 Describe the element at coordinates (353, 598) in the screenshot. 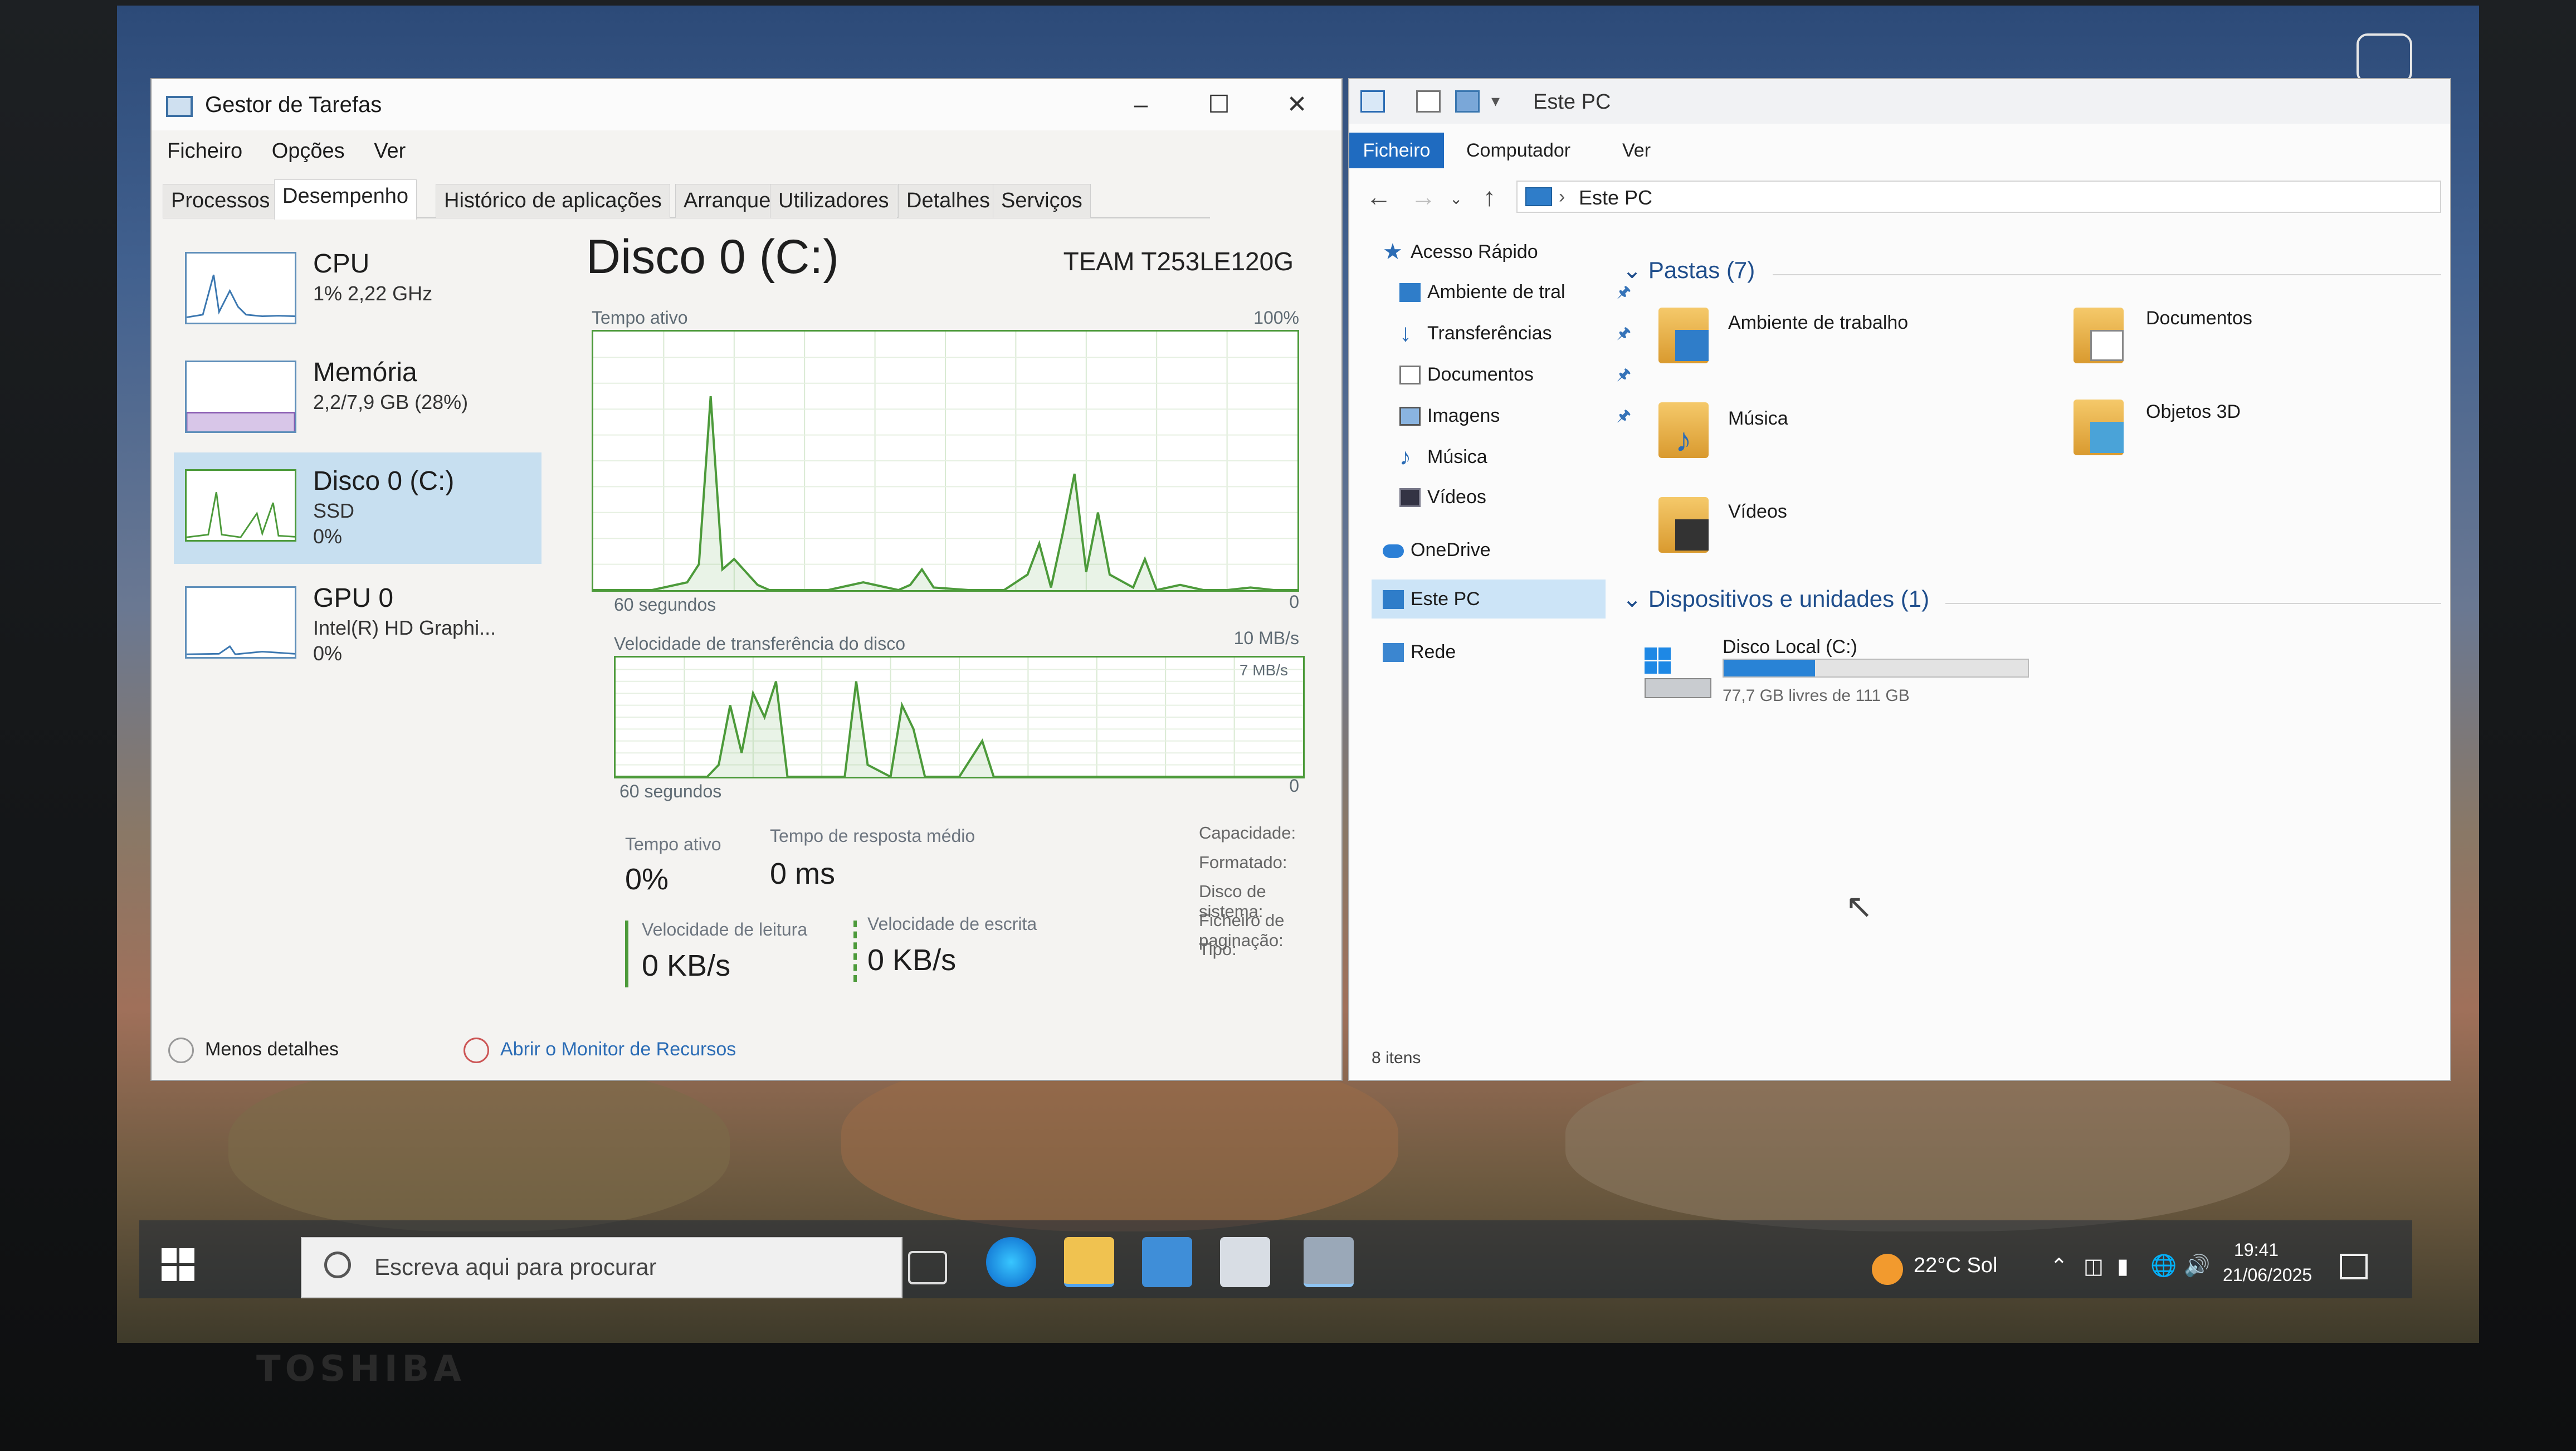

I see `sidebar-gpu-name: GPU 0` at that location.